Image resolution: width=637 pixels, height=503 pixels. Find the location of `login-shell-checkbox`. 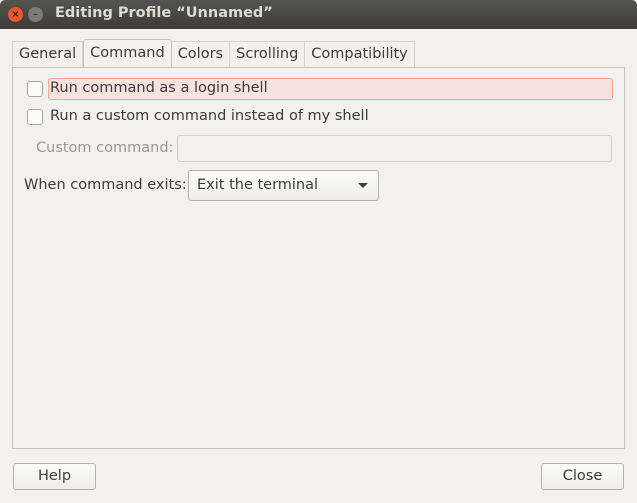

login-shell-checkbox is located at coordinates (35, 89).